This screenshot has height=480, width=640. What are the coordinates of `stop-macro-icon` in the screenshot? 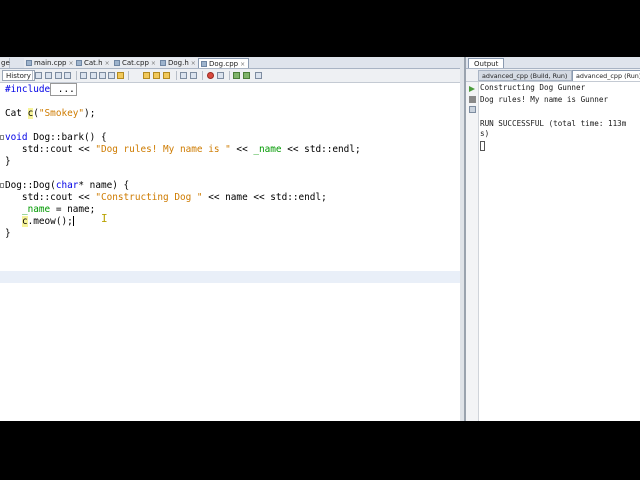 It's located at (220, 75).